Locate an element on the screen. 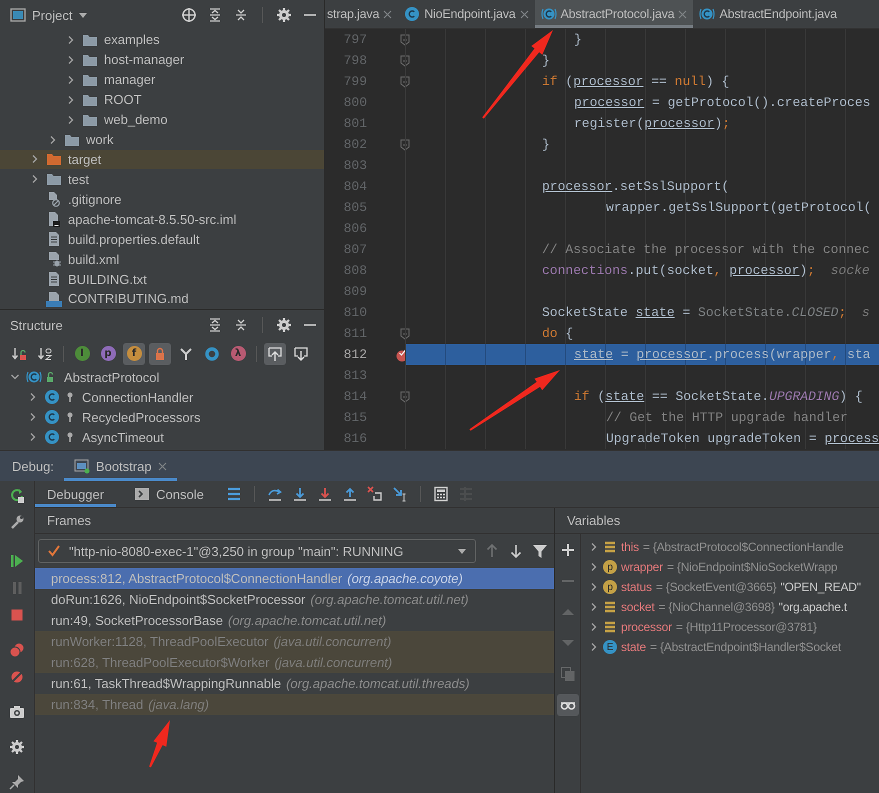 The height and width of the screenshot is (793, 879). step-into-icon is located at coordinates (300, 494).